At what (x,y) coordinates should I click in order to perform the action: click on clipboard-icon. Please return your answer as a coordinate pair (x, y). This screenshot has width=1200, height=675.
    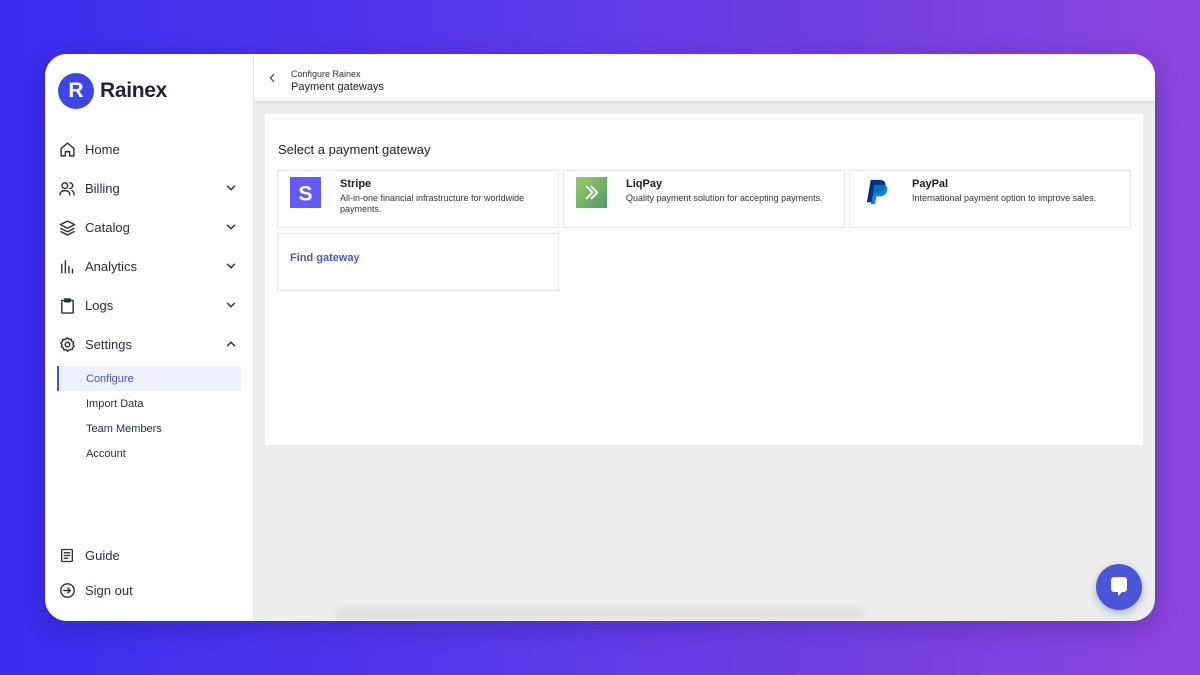
    Looking at the image, I should click on (67, 306).